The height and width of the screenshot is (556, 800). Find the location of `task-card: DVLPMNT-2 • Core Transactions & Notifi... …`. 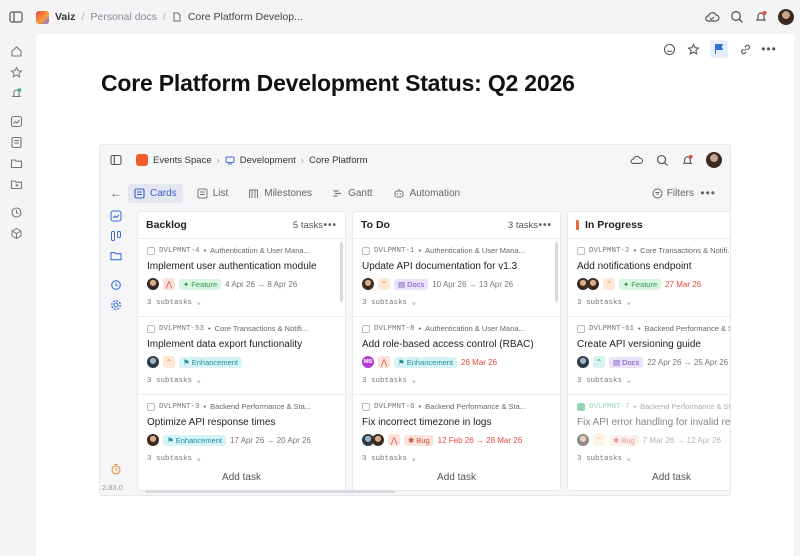

task-card: DVLPMNT-2 • Core Transactions & Notifi... … is located at coordinates (649, 277).